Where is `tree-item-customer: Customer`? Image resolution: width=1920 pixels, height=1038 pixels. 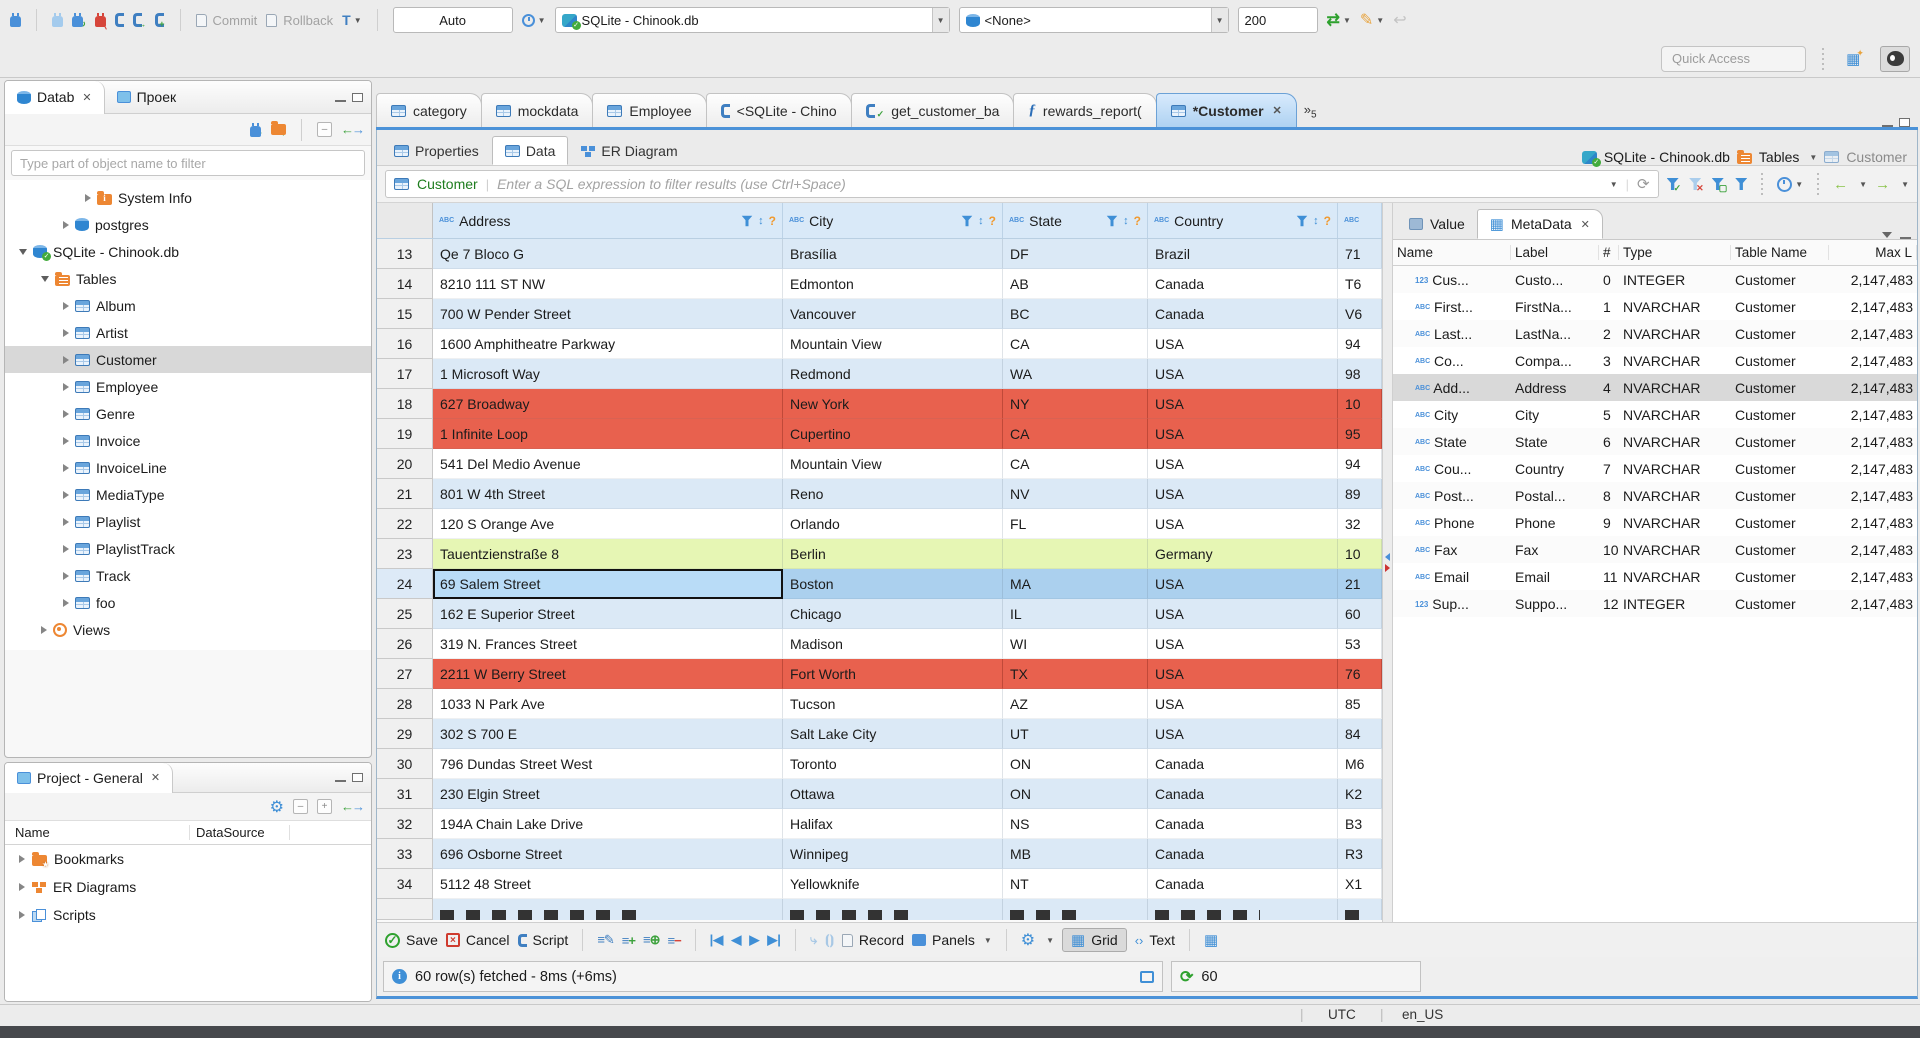 tree-item-customer: Customer is located at coordinates (188, 359).